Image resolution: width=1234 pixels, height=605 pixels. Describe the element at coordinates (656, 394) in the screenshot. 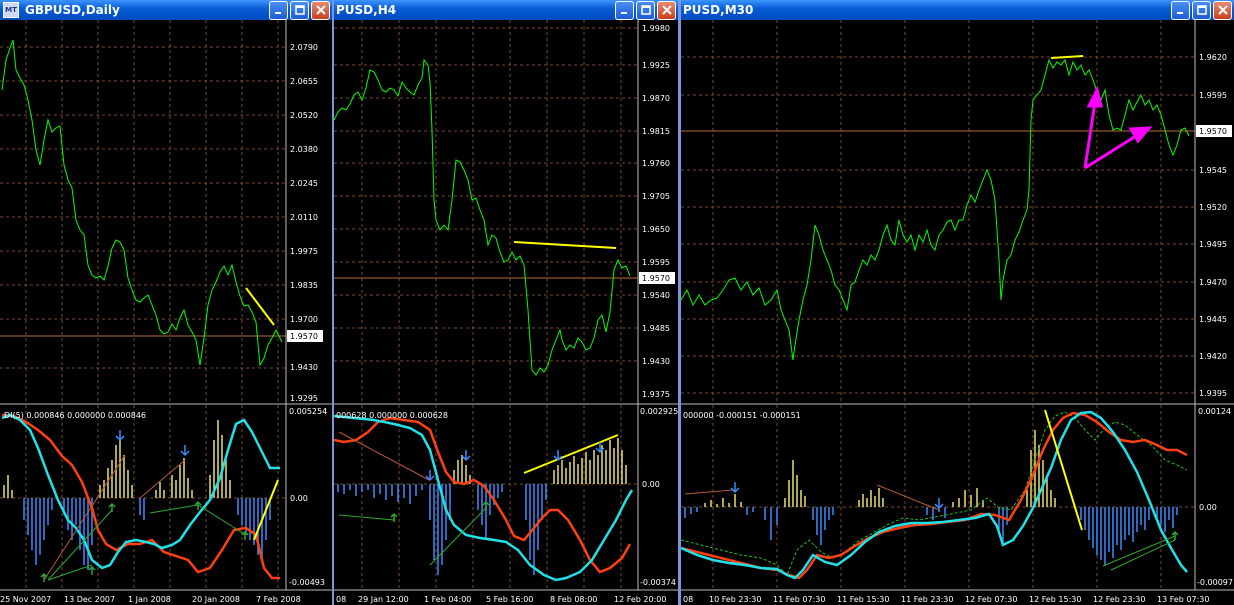

I see `price-tick: 1.9375` at that location.